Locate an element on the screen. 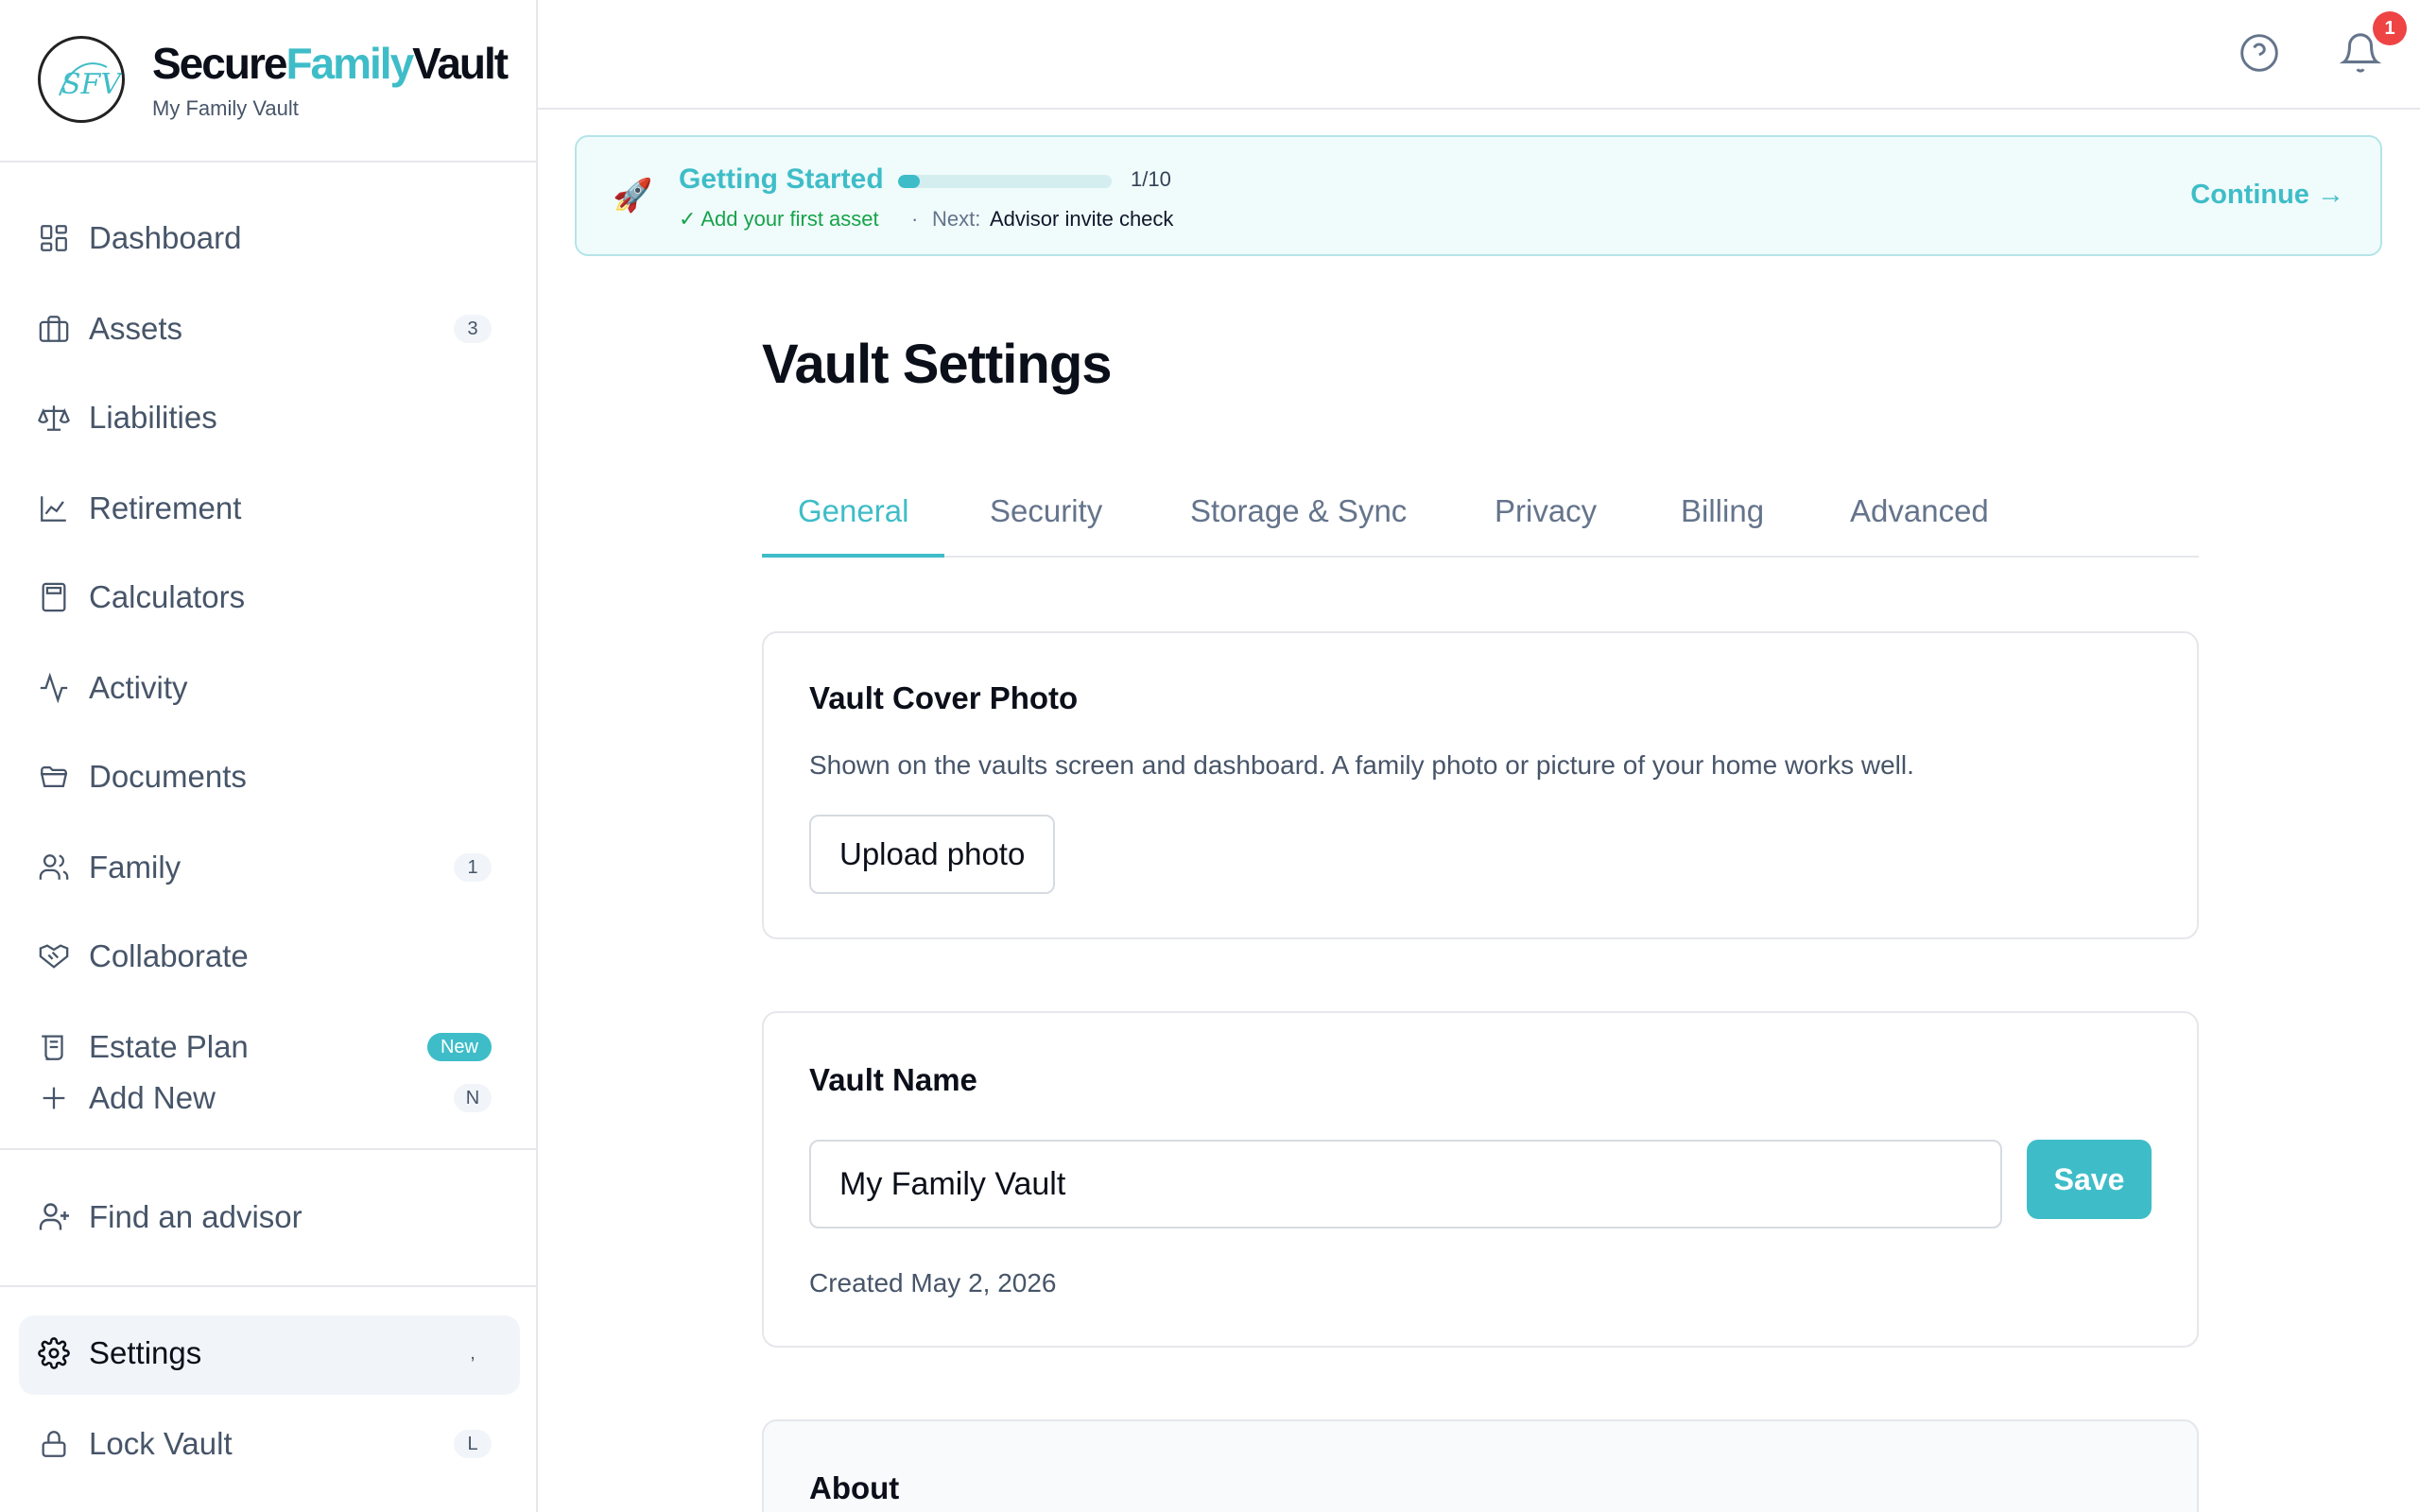  sidebar-item-label: Family is located at coordinates (135, 867).